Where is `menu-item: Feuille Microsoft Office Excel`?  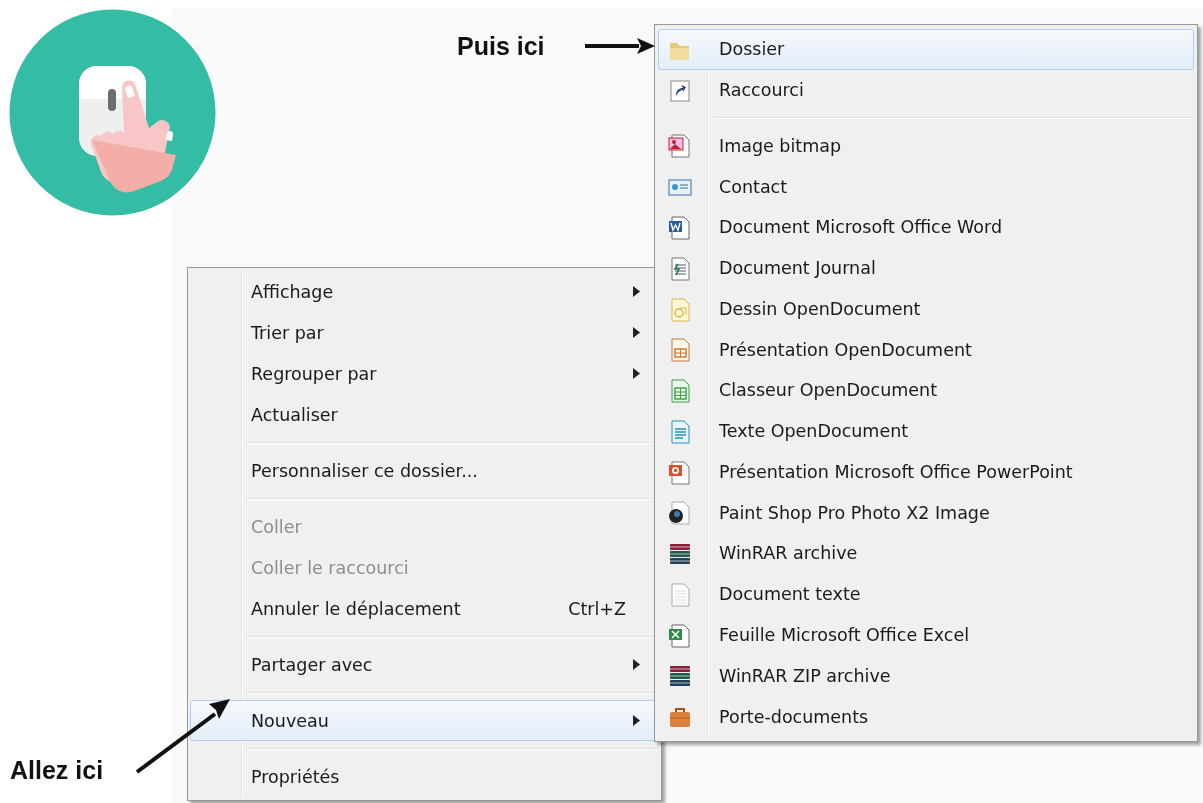 menu-item: Feuille Microsoft Office Excel is located at coordinates (926, 635).